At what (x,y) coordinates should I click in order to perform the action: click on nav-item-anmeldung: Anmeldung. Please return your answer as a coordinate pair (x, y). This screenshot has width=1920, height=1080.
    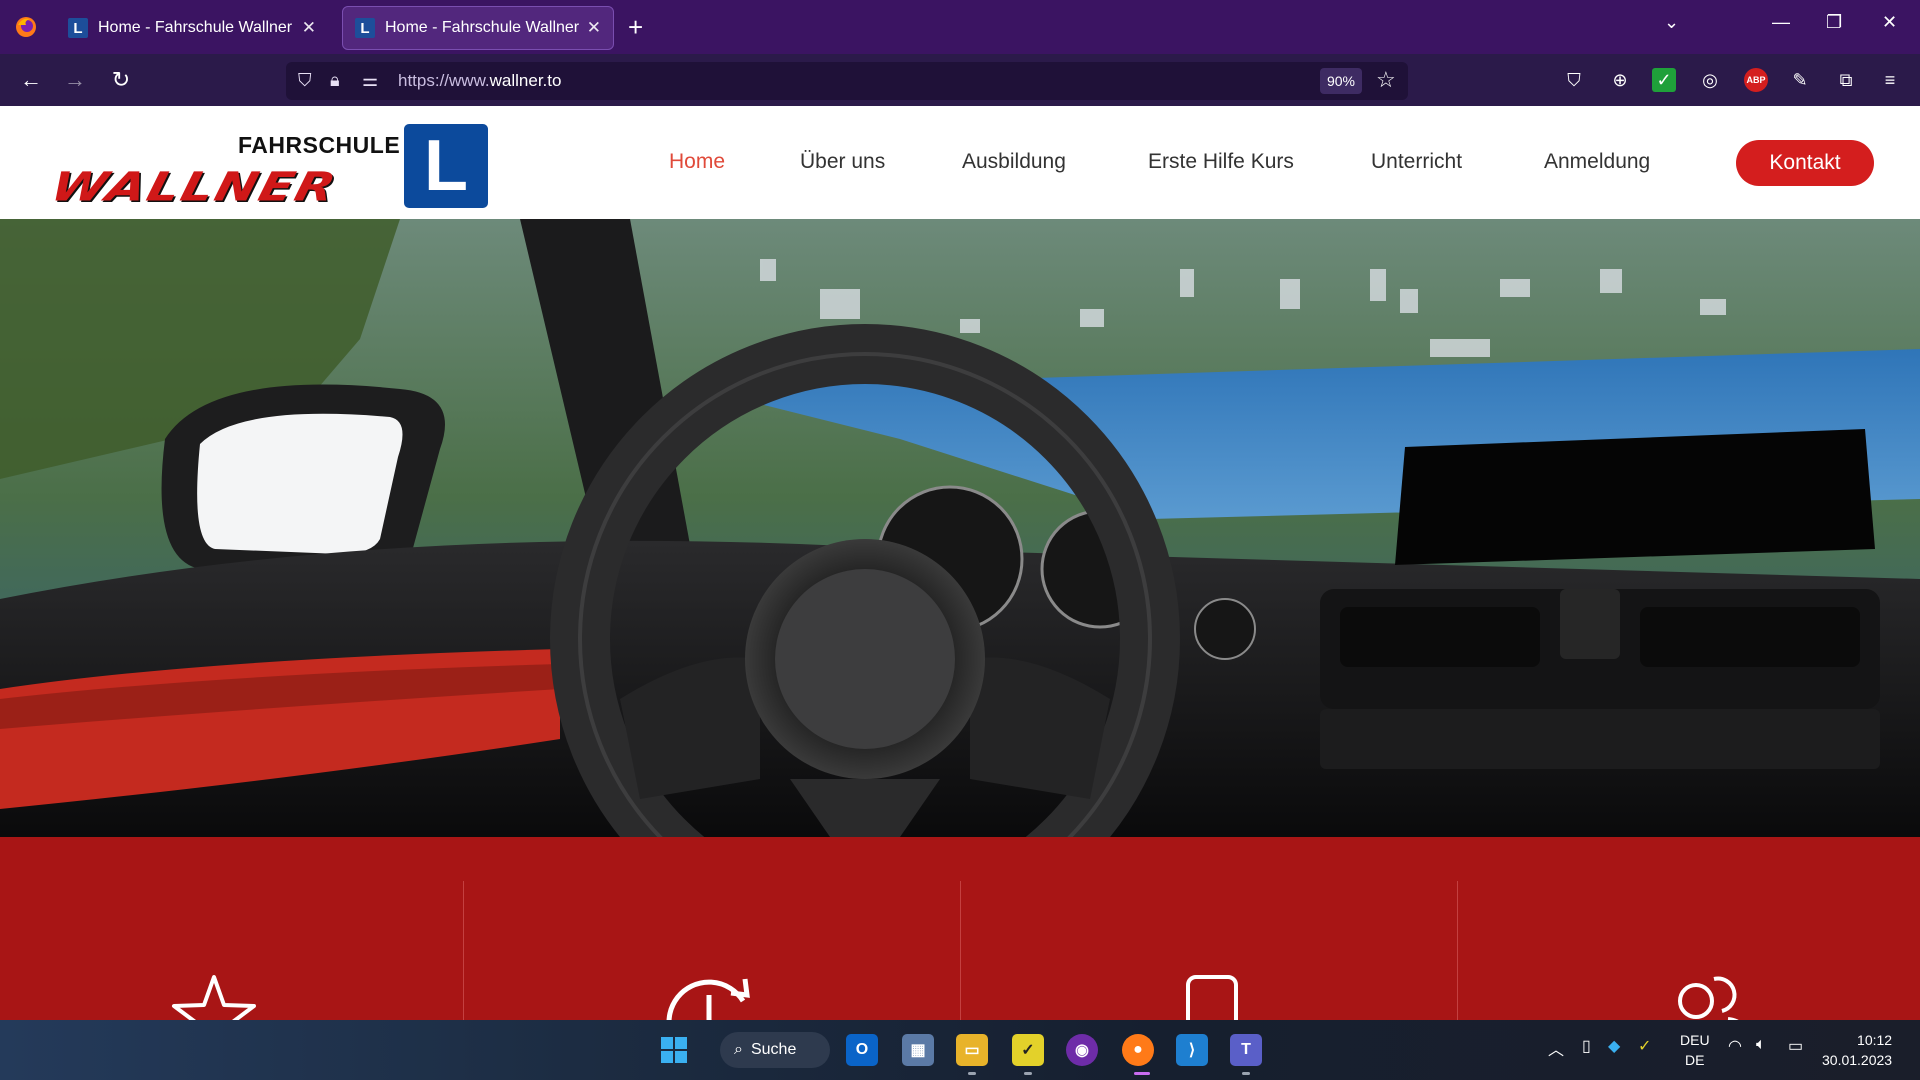
    Looking at the image, I should click on (1597, 162).